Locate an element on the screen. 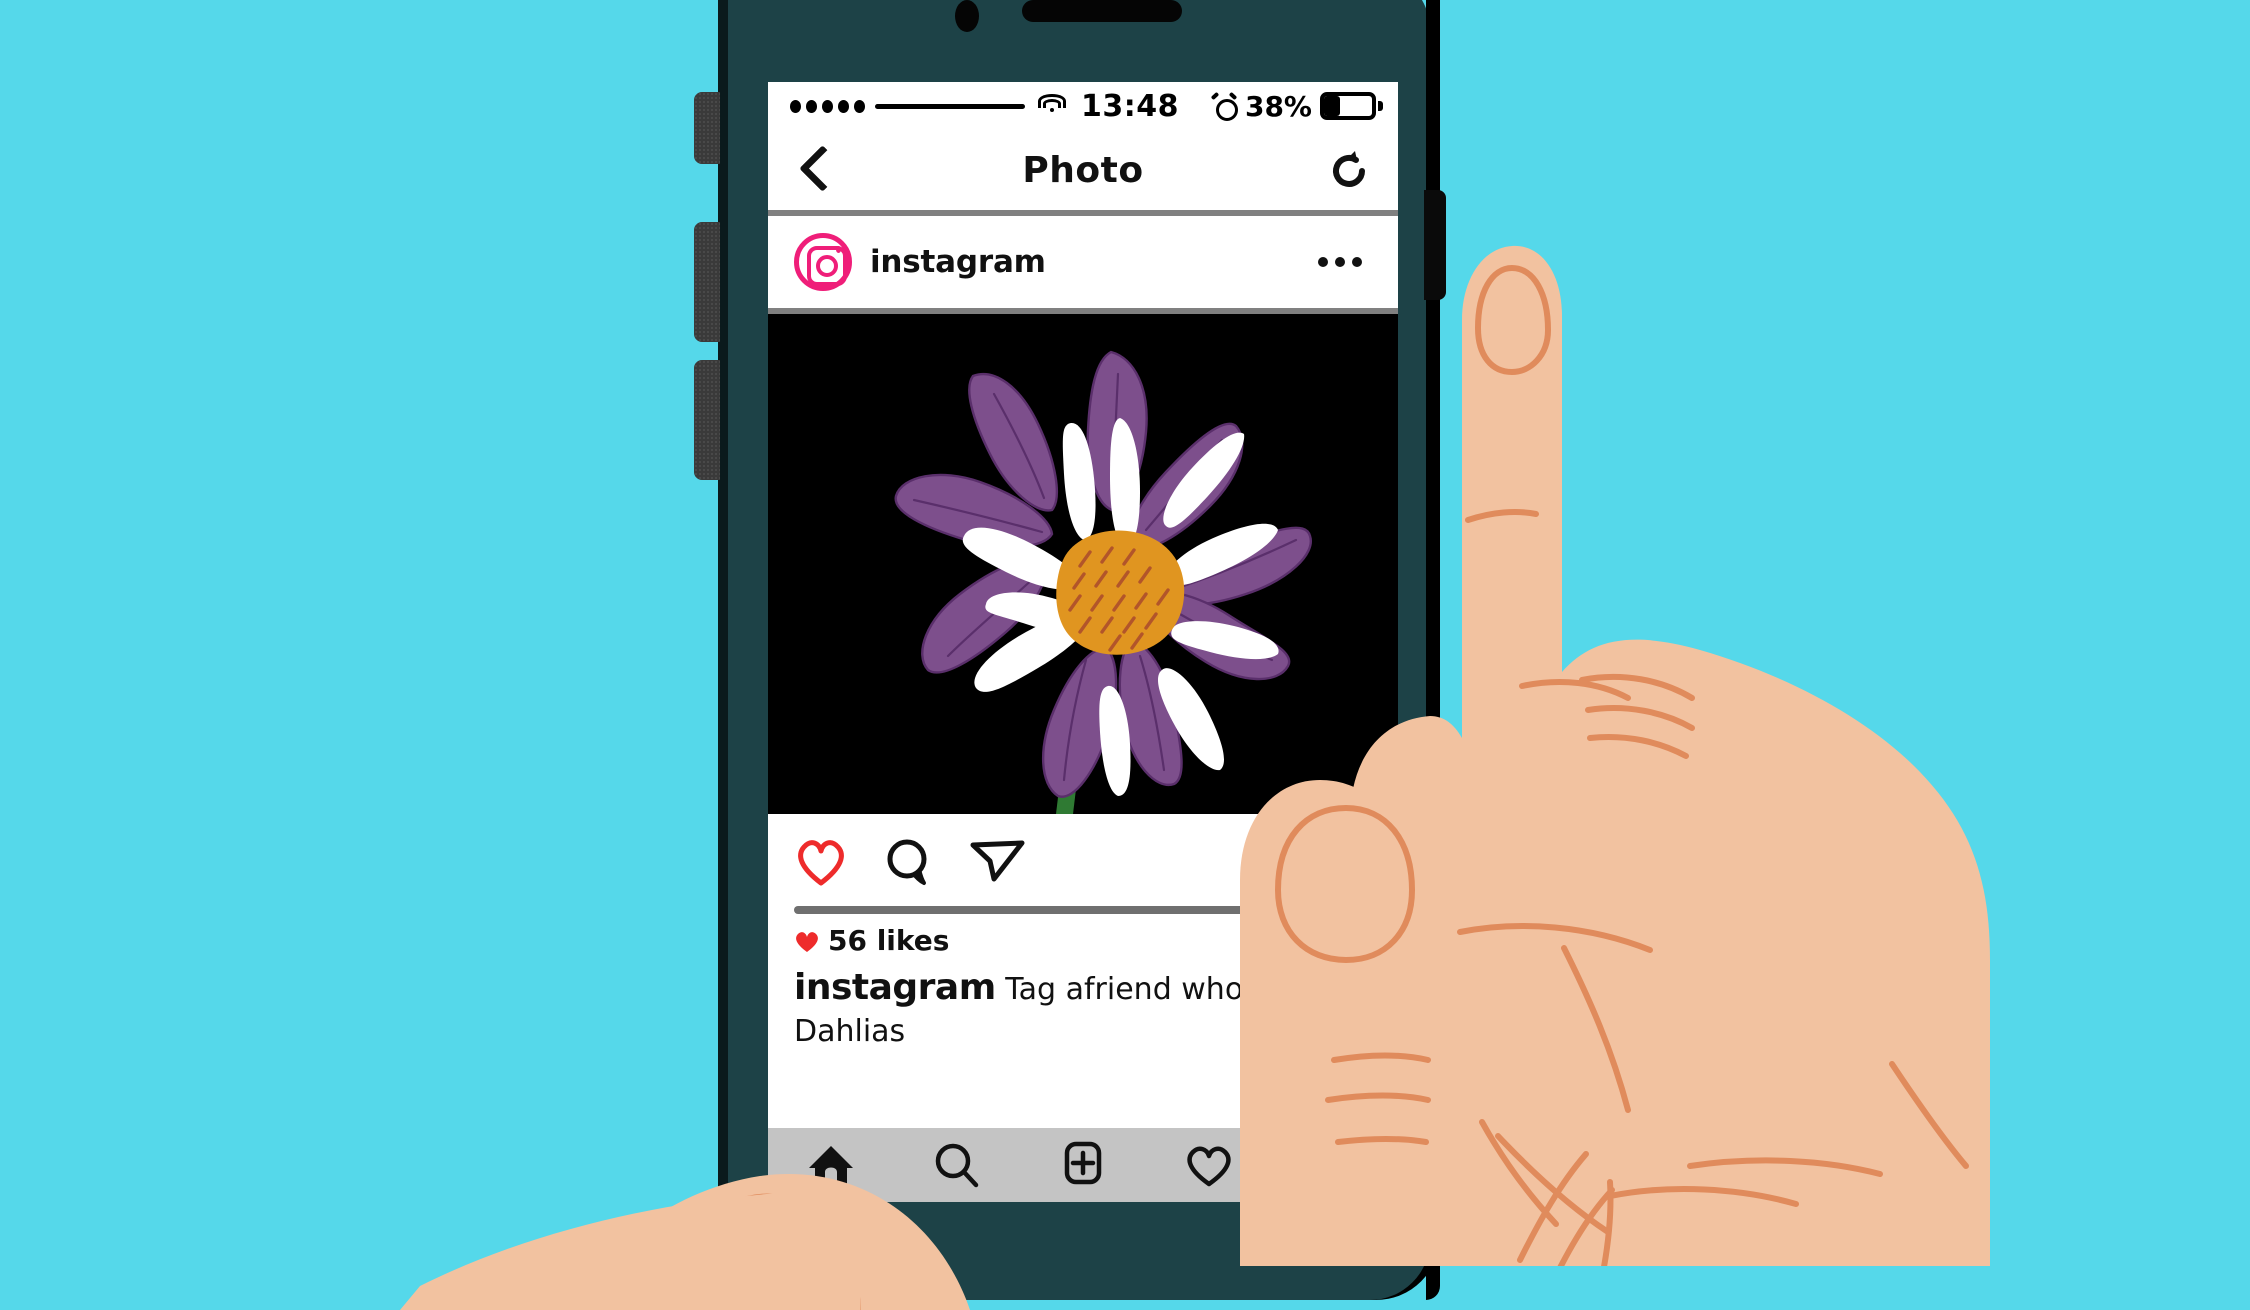 This screenshot has width=2250, height=1310. wifi-icon is located at coordinates (1052, 105).